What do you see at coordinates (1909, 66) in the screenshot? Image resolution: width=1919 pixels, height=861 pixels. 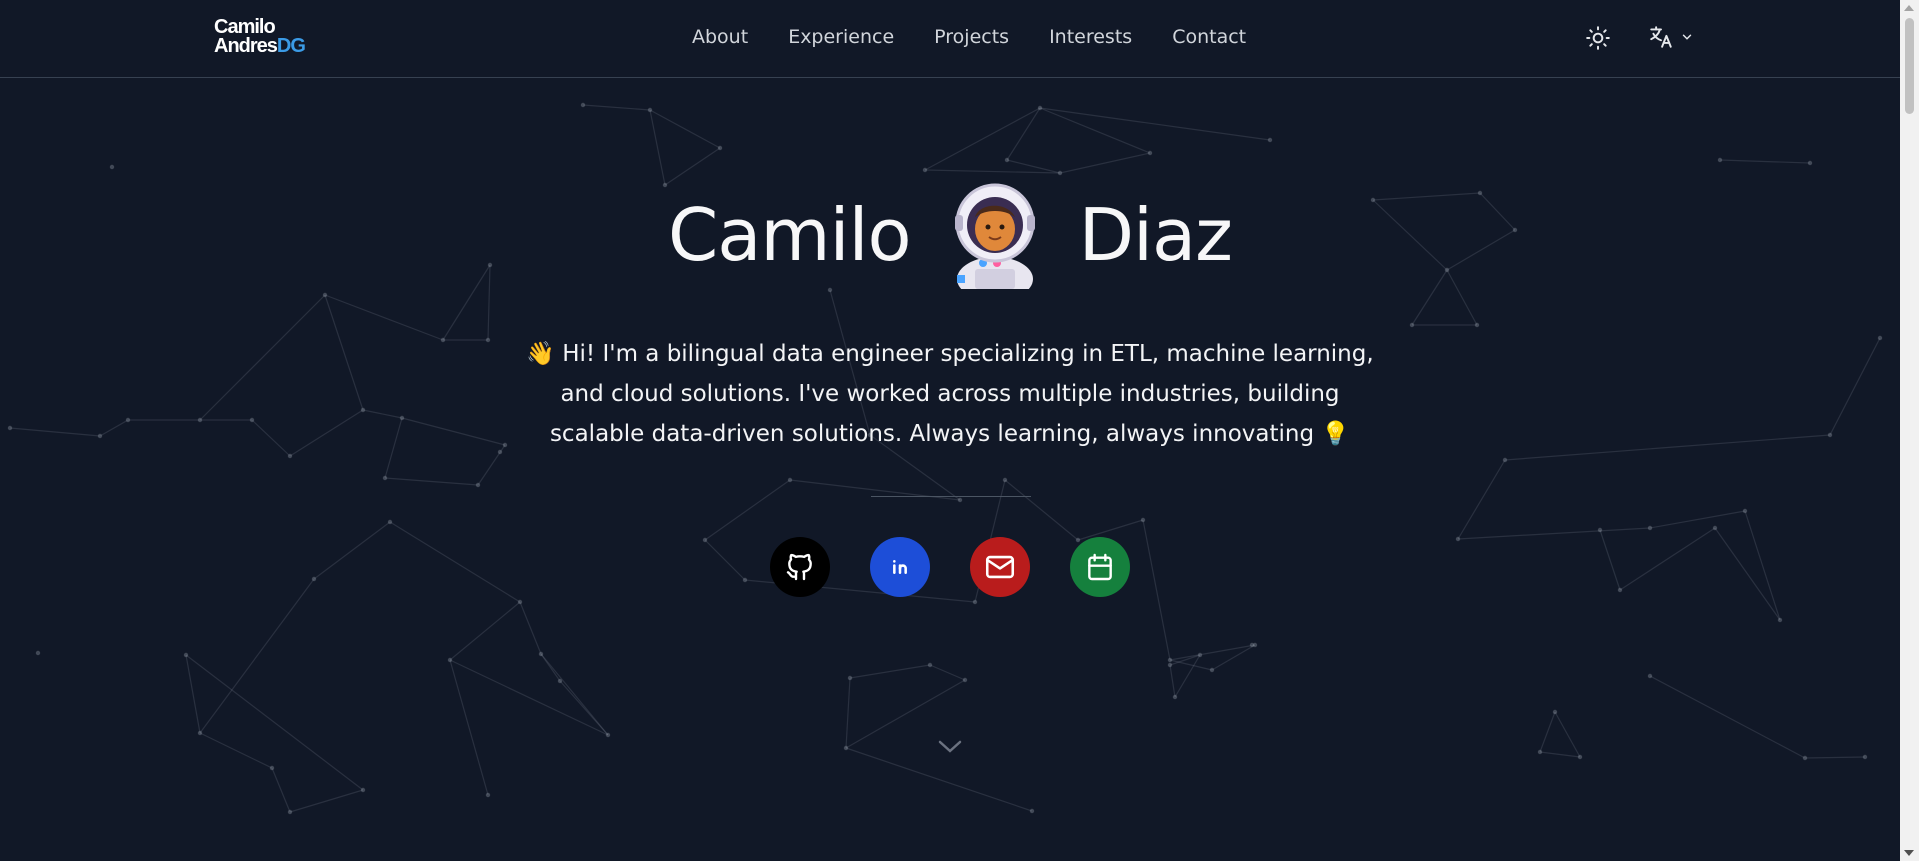 I see `scrollbar-thumb` at bounding box center [1909, 66].